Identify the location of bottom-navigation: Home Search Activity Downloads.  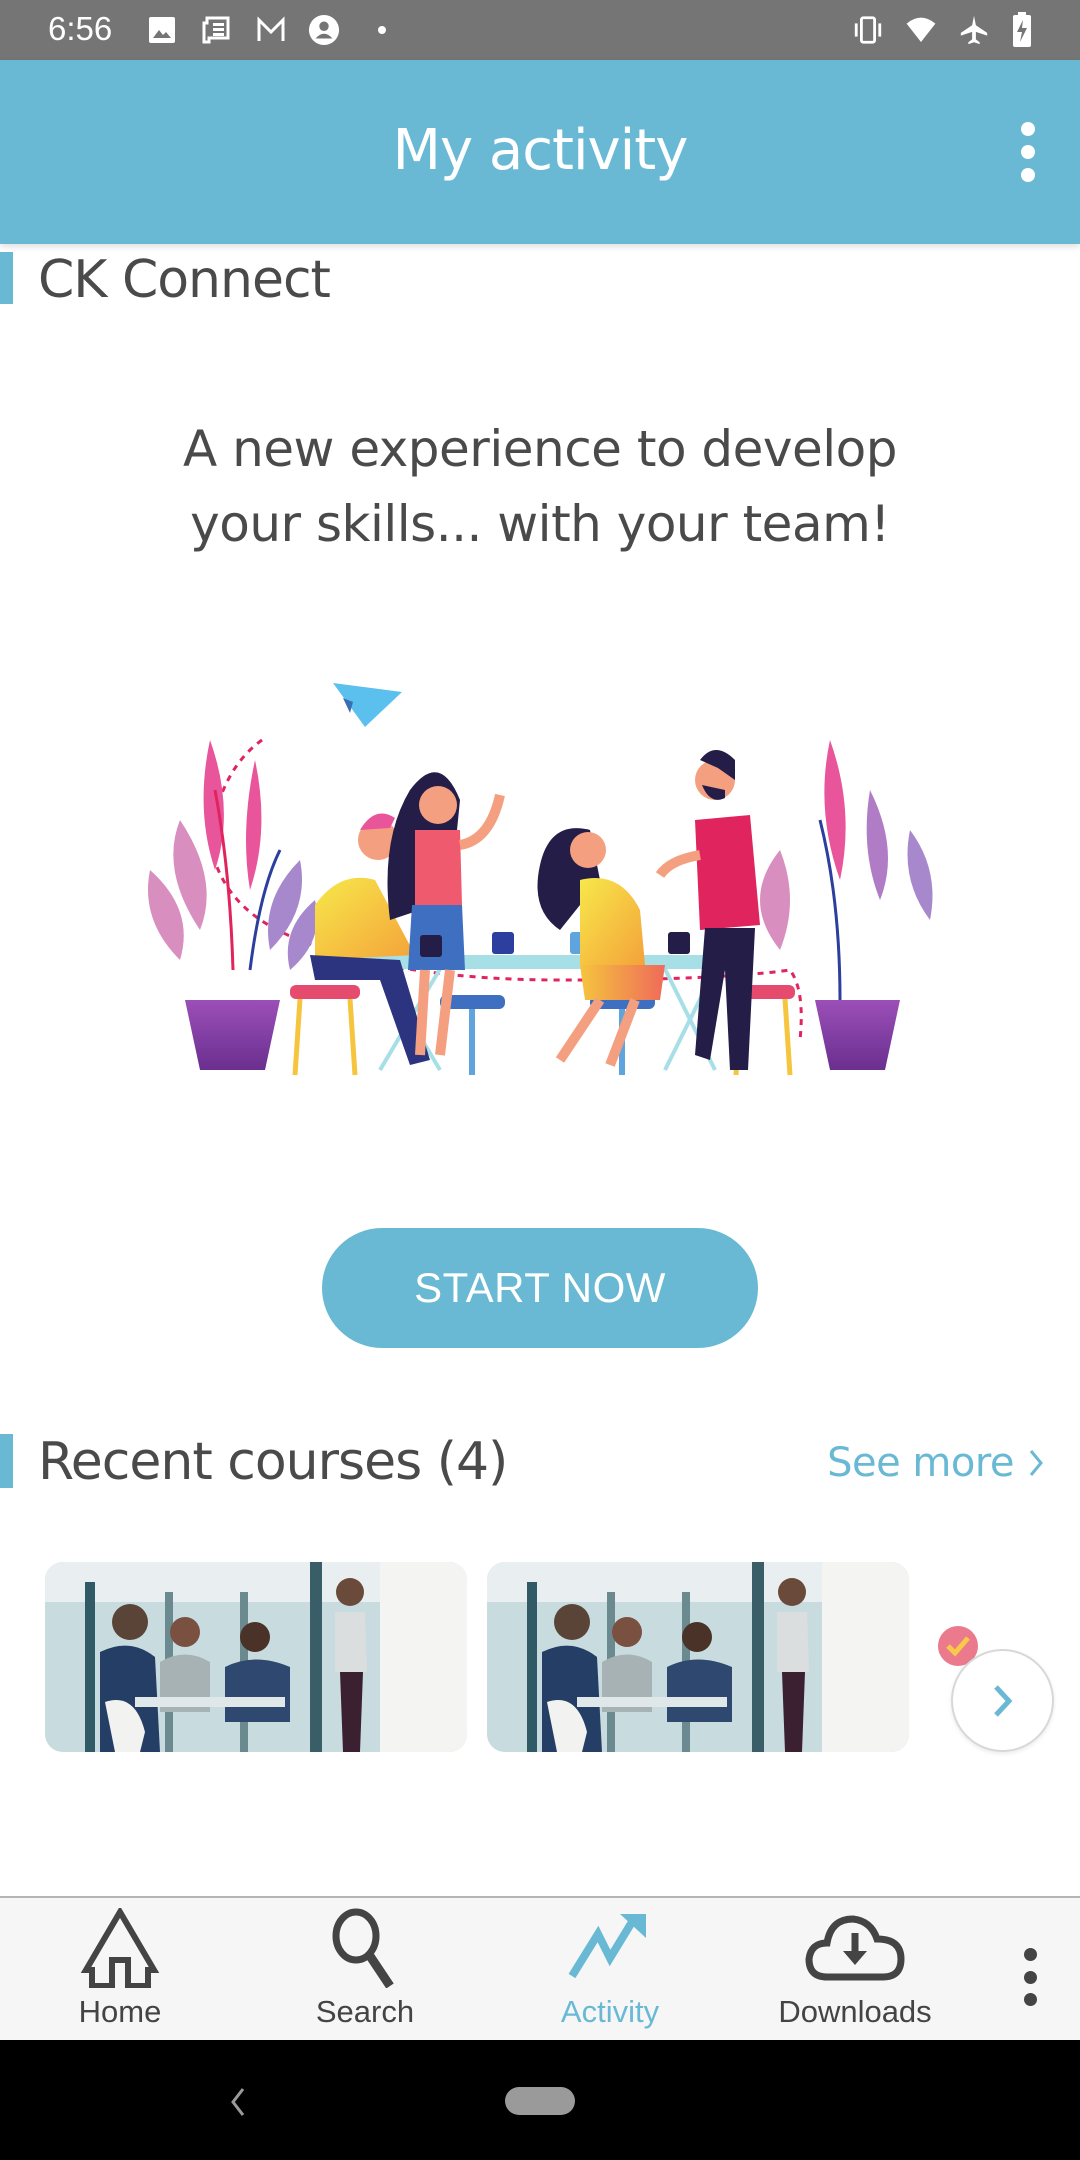
(540, 1968).